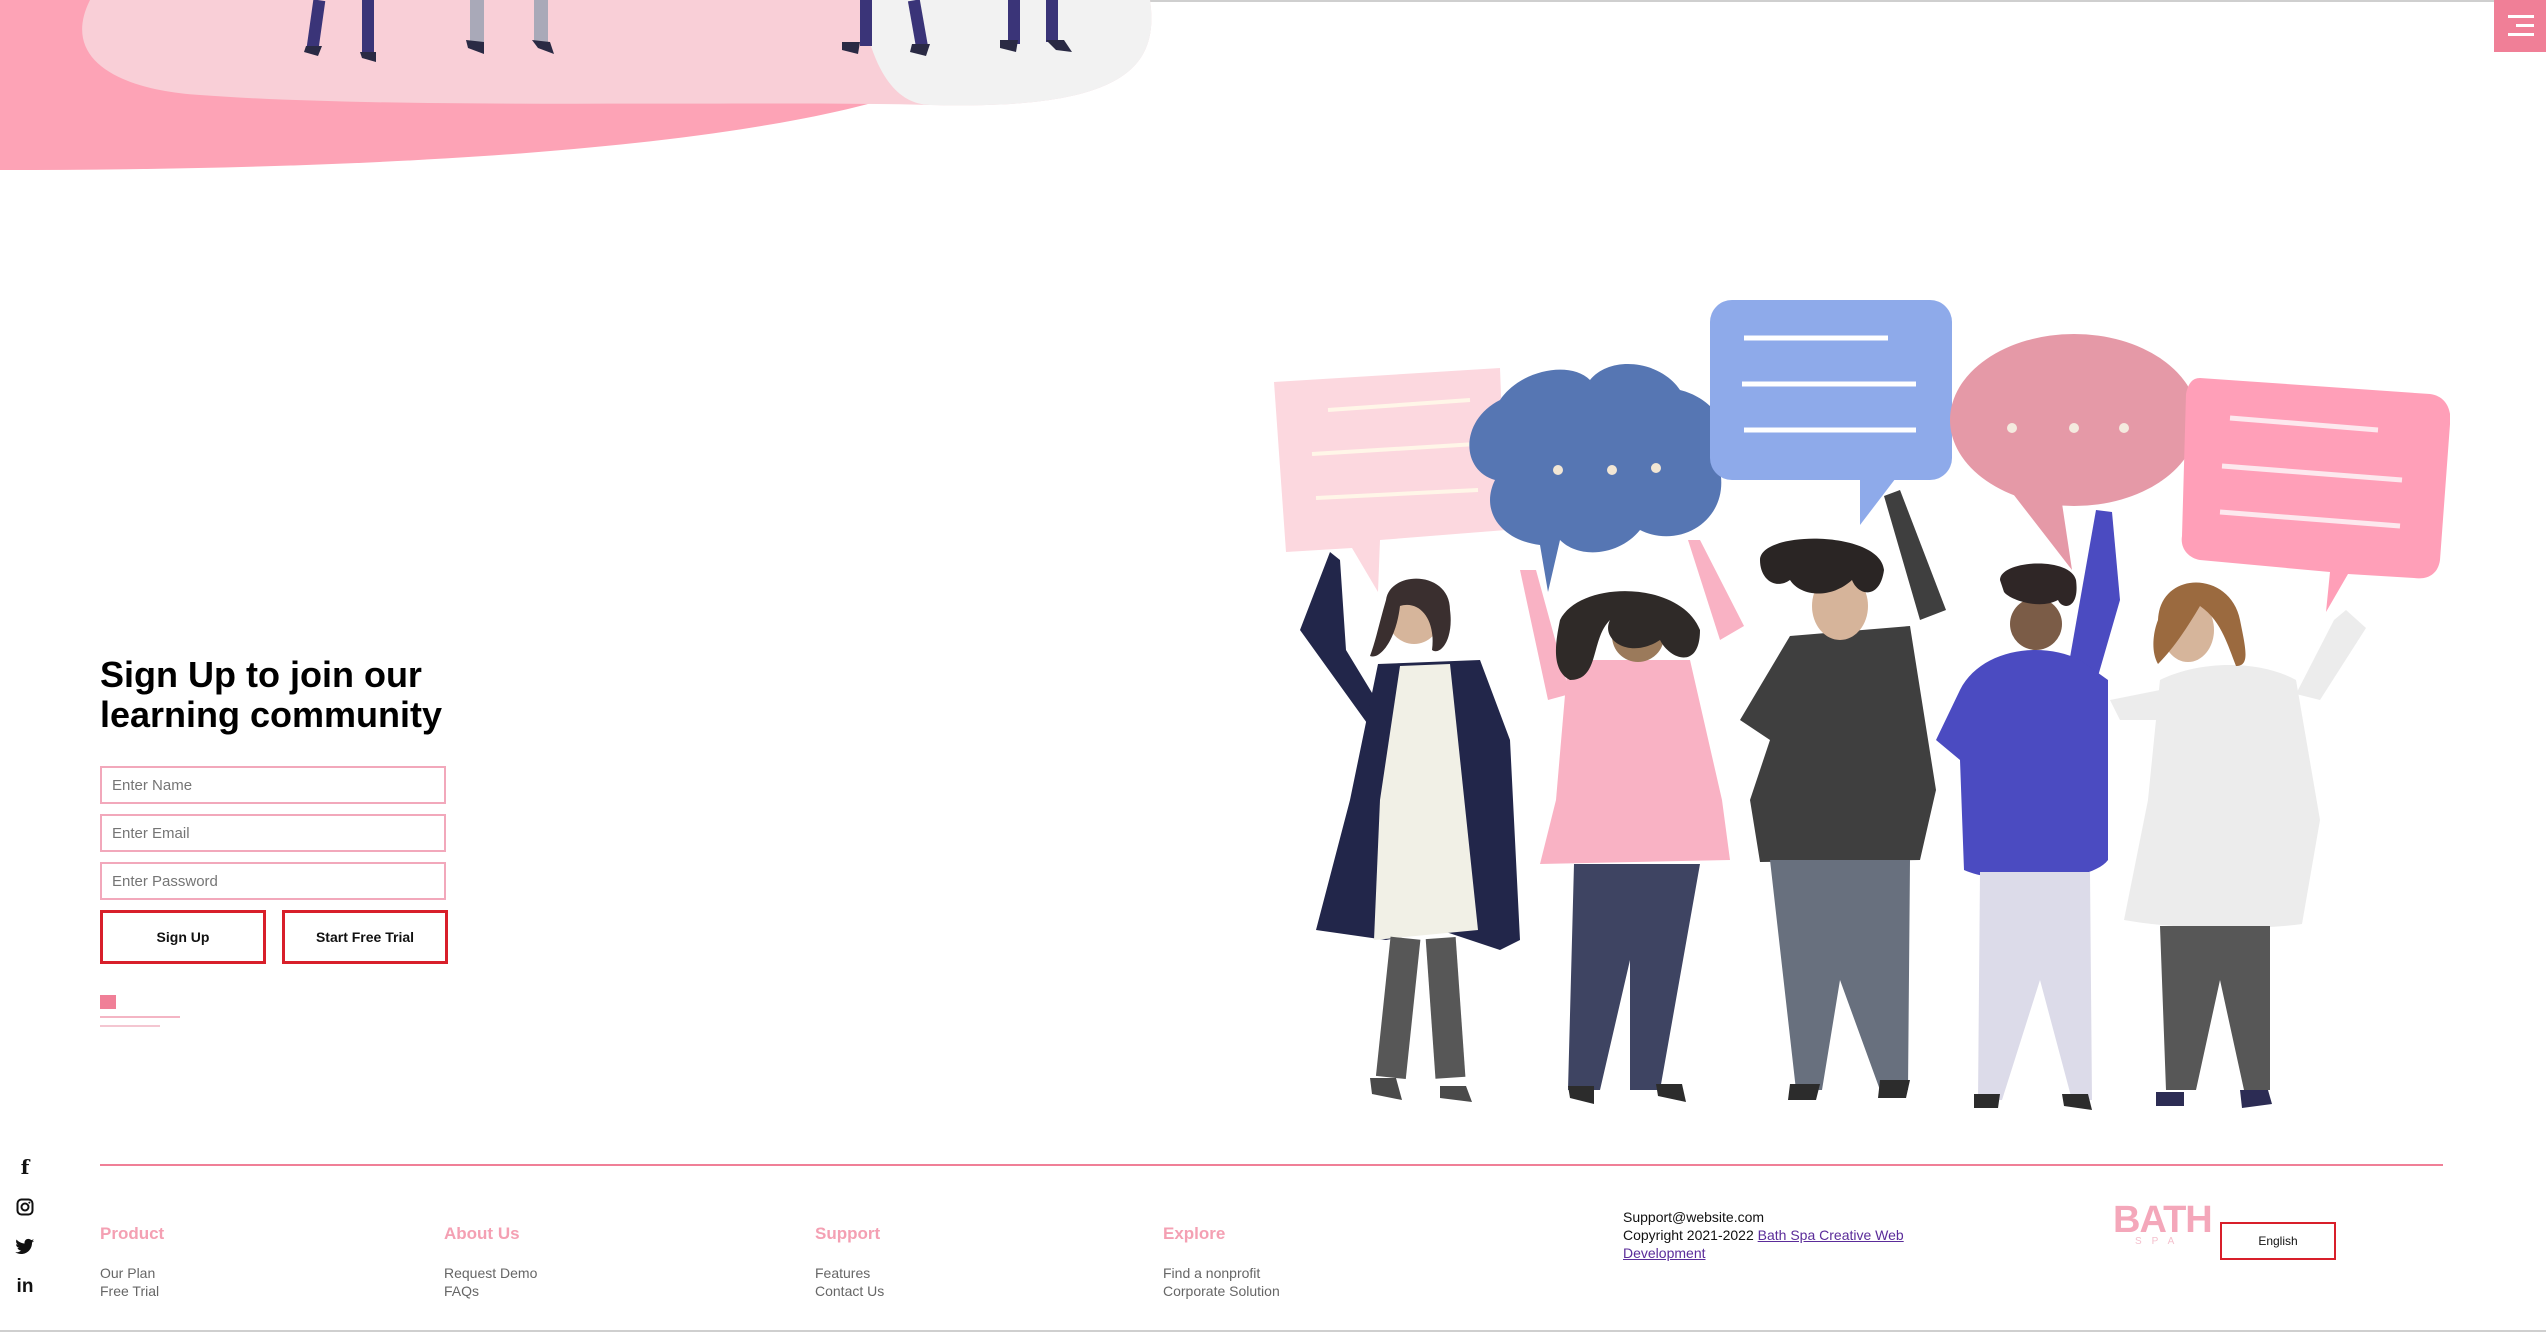 This screenshot has width=2546, height=1332. I want to click on twitter-icon, so click(25, 1247).